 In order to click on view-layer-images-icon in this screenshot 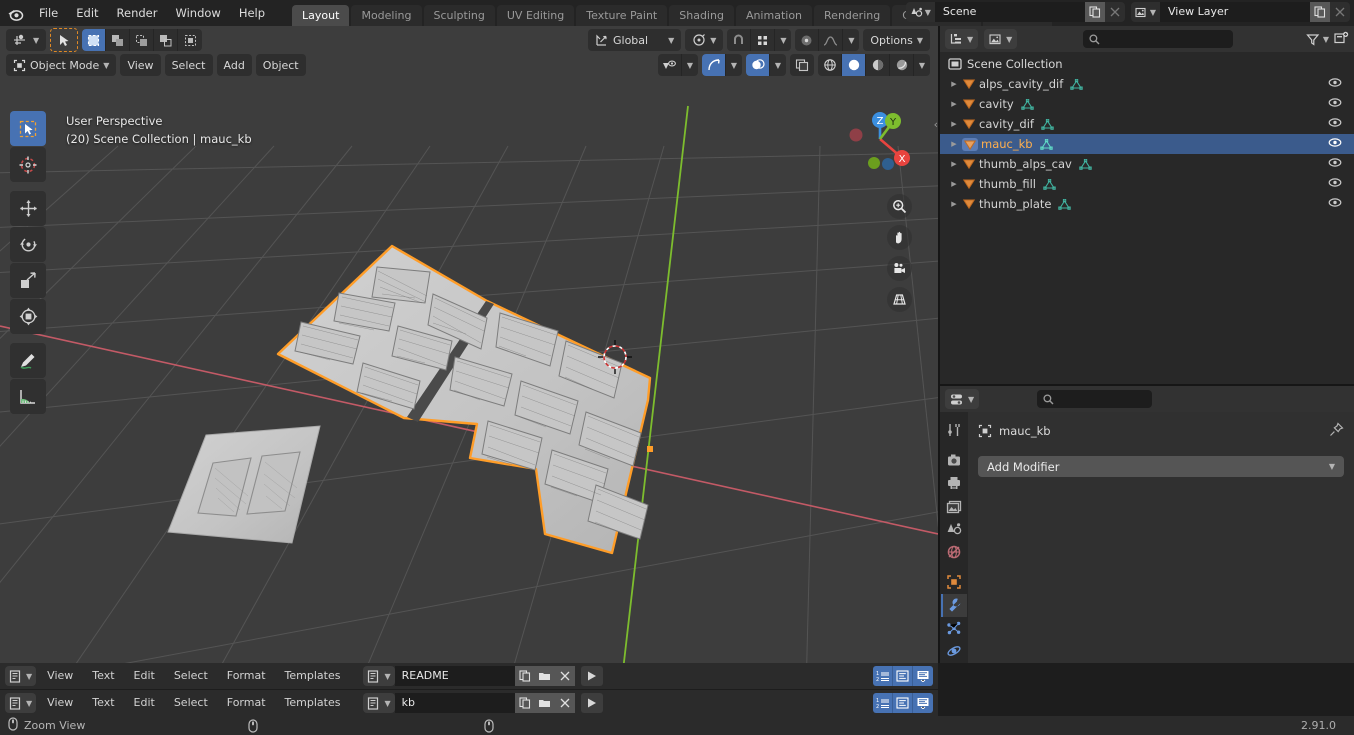, I will do `click(954, 505)`.